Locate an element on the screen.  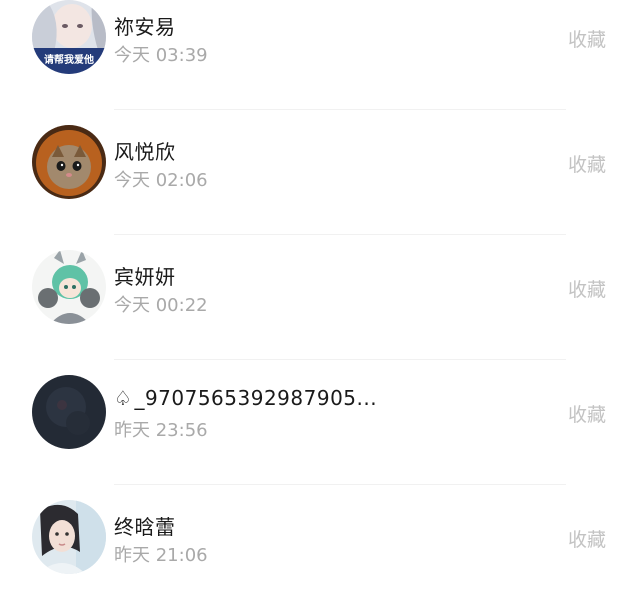
girl-avatar-icon: 请帮我爱他 is located at coordinates (69, 37).